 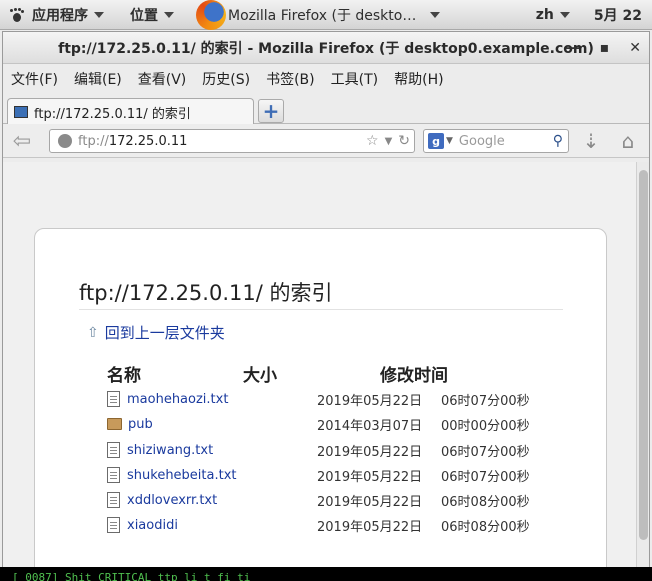 I want to click on tab-bar: ftp://172.25.0.11/ 的索引 +, so click(x=326, y=109).